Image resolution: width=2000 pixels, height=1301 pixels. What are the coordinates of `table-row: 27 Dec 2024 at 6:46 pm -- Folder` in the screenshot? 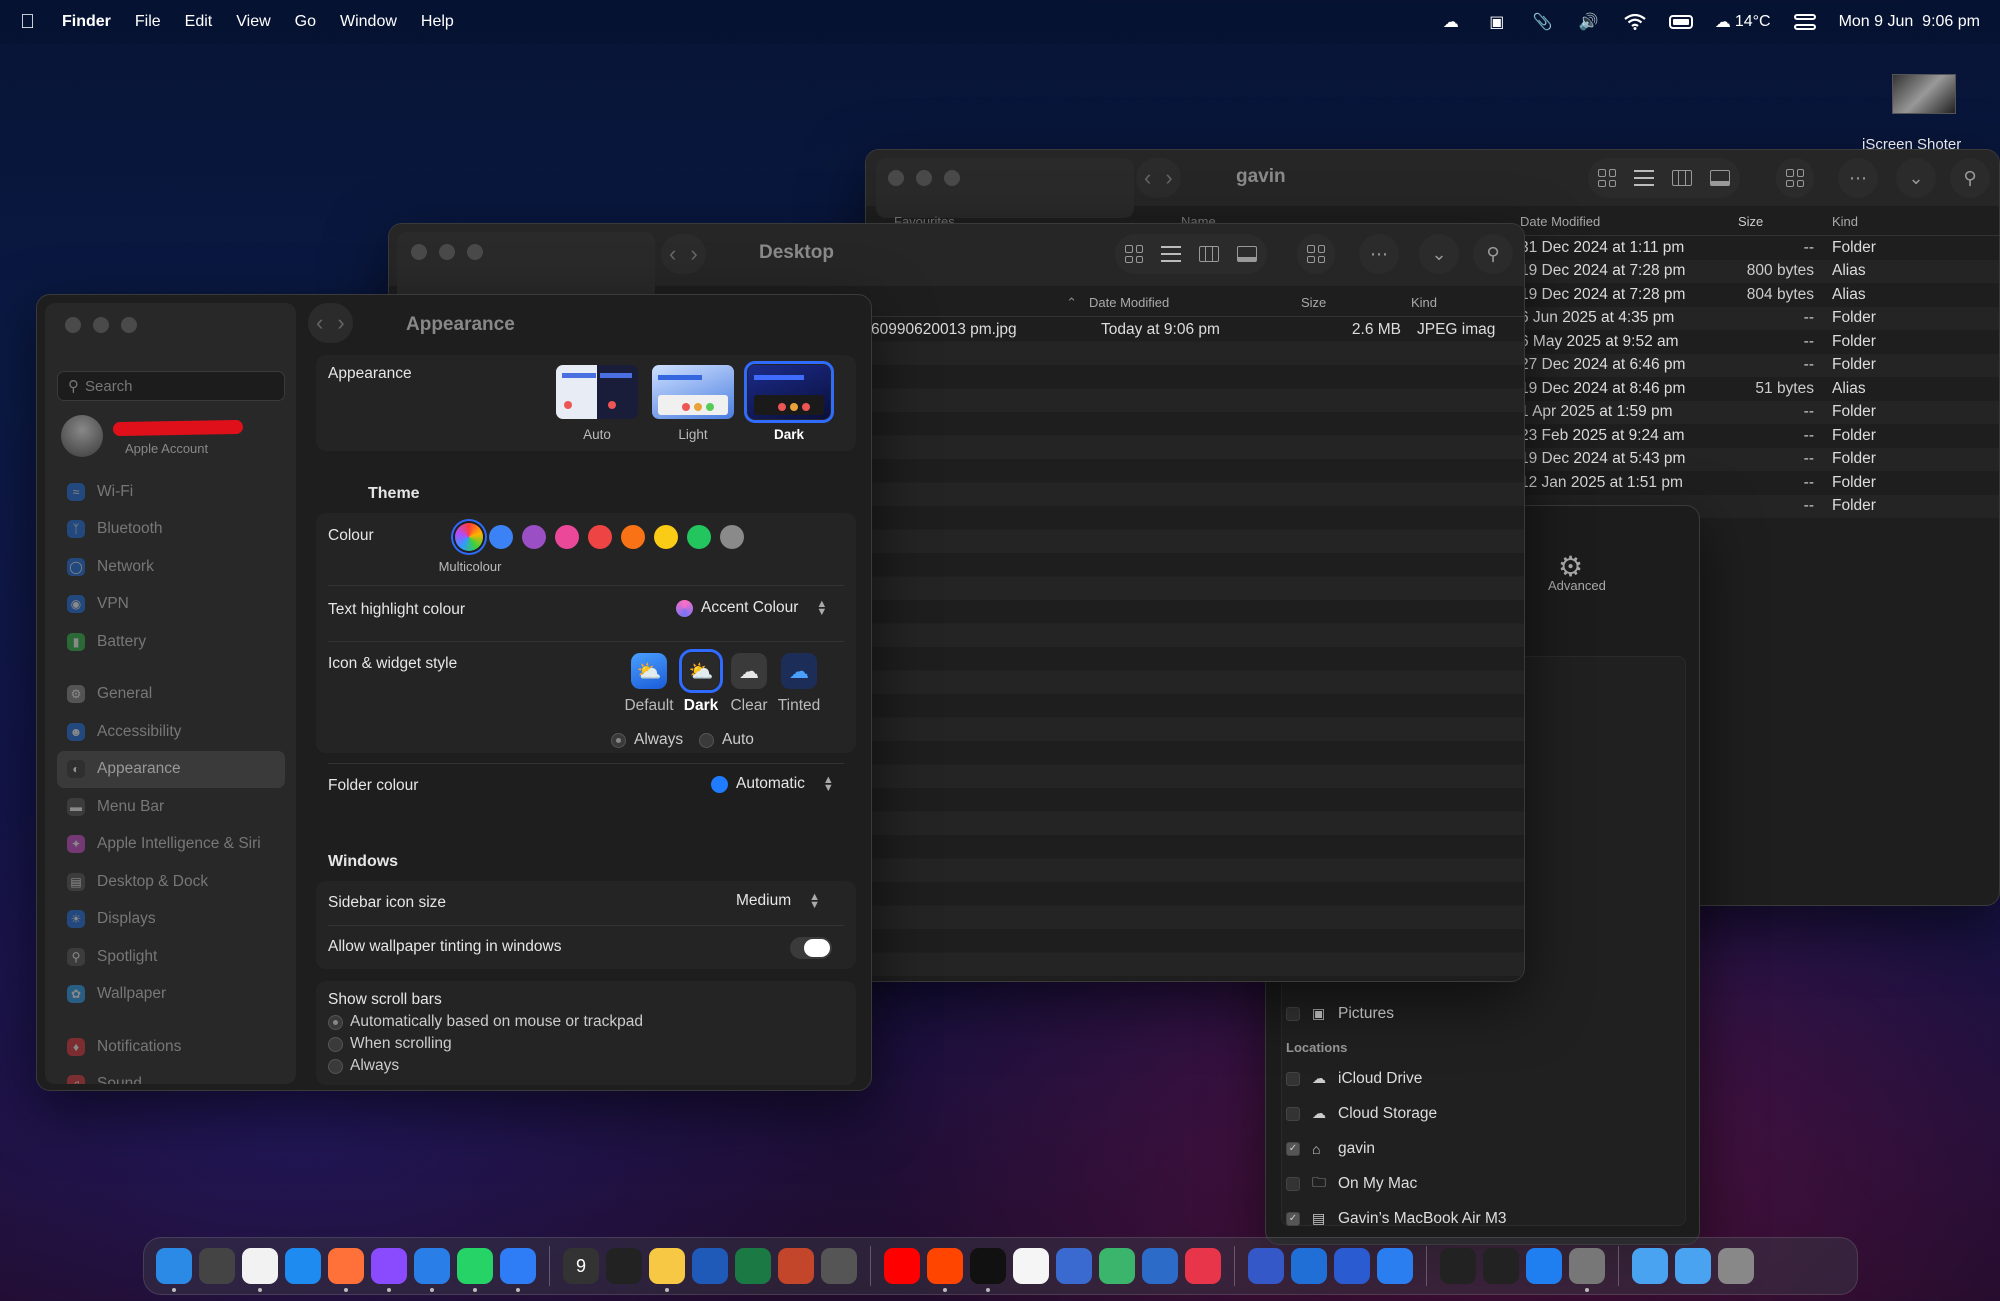 It's located at (1757, 365).